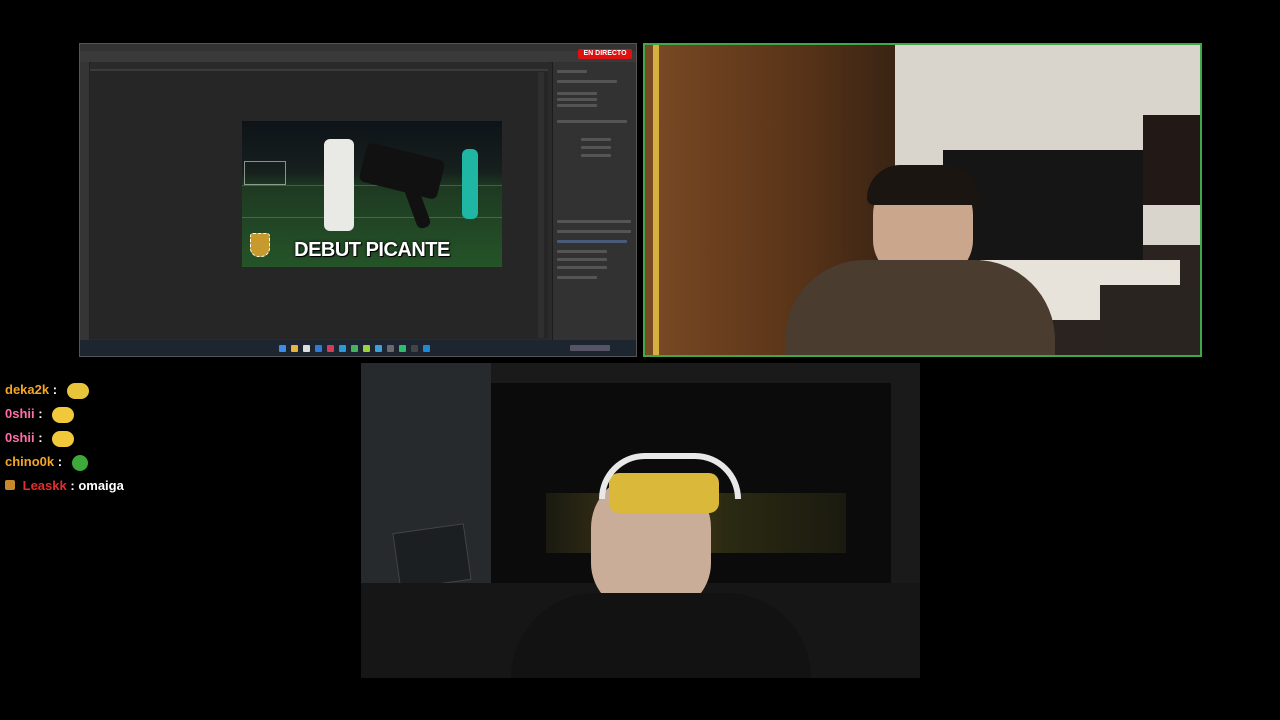  Describe the element at coordinates (155, 390) in the screenshot. I see `chat-message: deka2k :` at that location.